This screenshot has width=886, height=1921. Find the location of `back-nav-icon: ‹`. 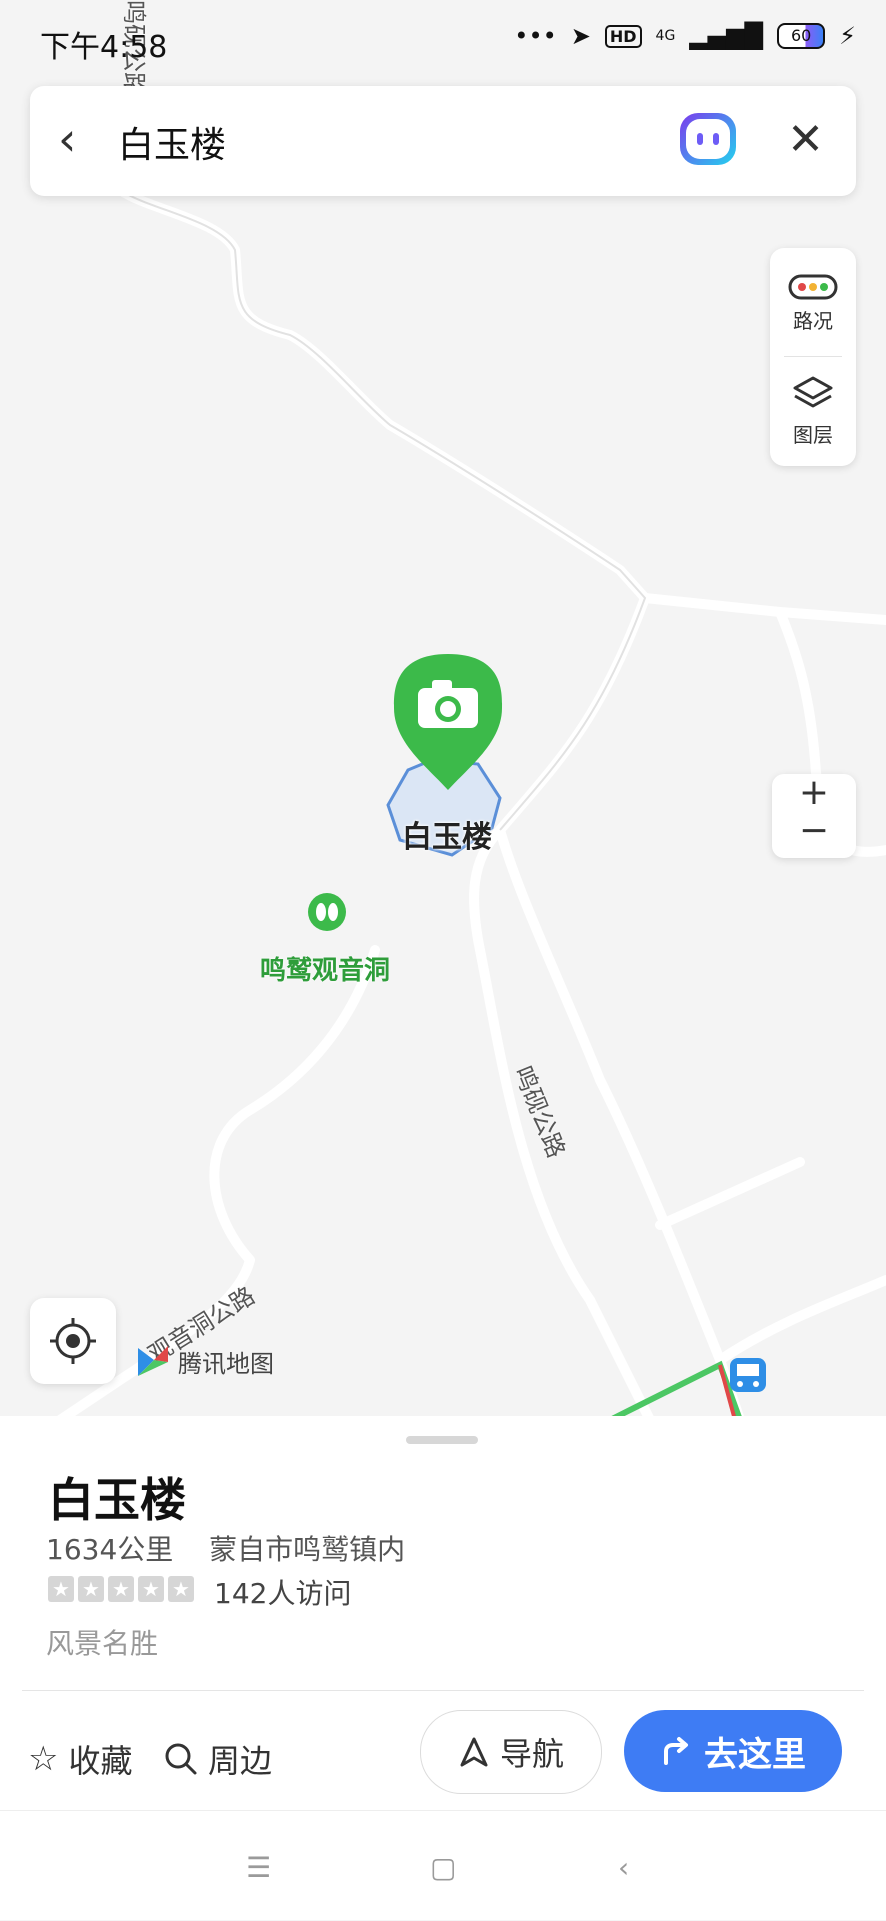

back-nav-icon: ‹ is located at coordinates (623, 1867).